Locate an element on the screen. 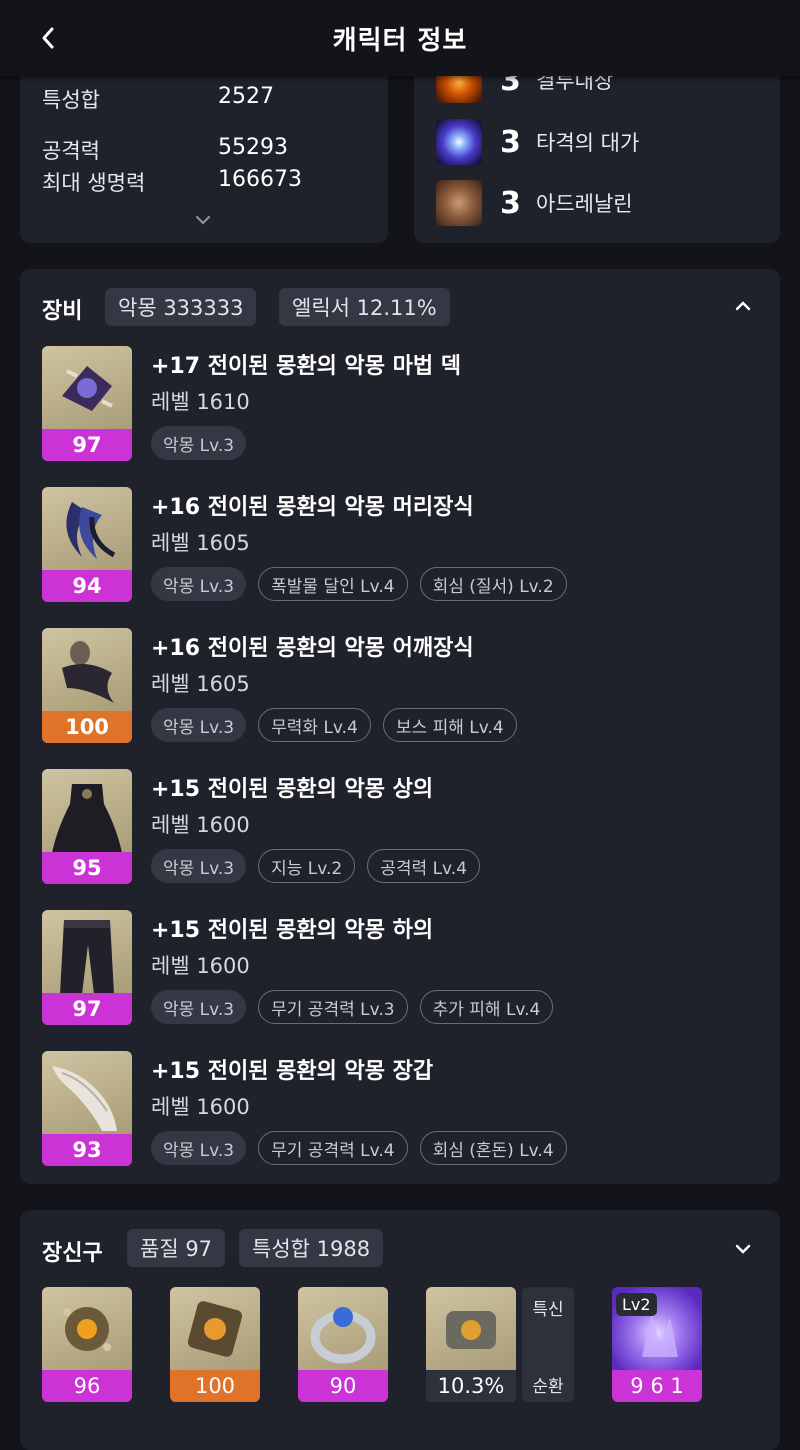 This screenshot has width=800, height=1450. runner-icon is located at coordinates (459, 203).